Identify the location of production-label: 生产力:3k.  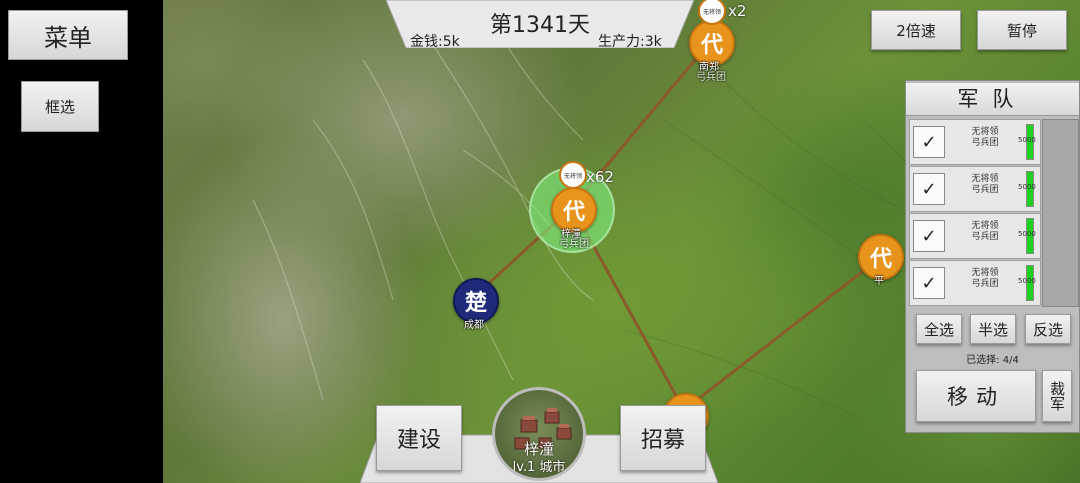
(630, 42).